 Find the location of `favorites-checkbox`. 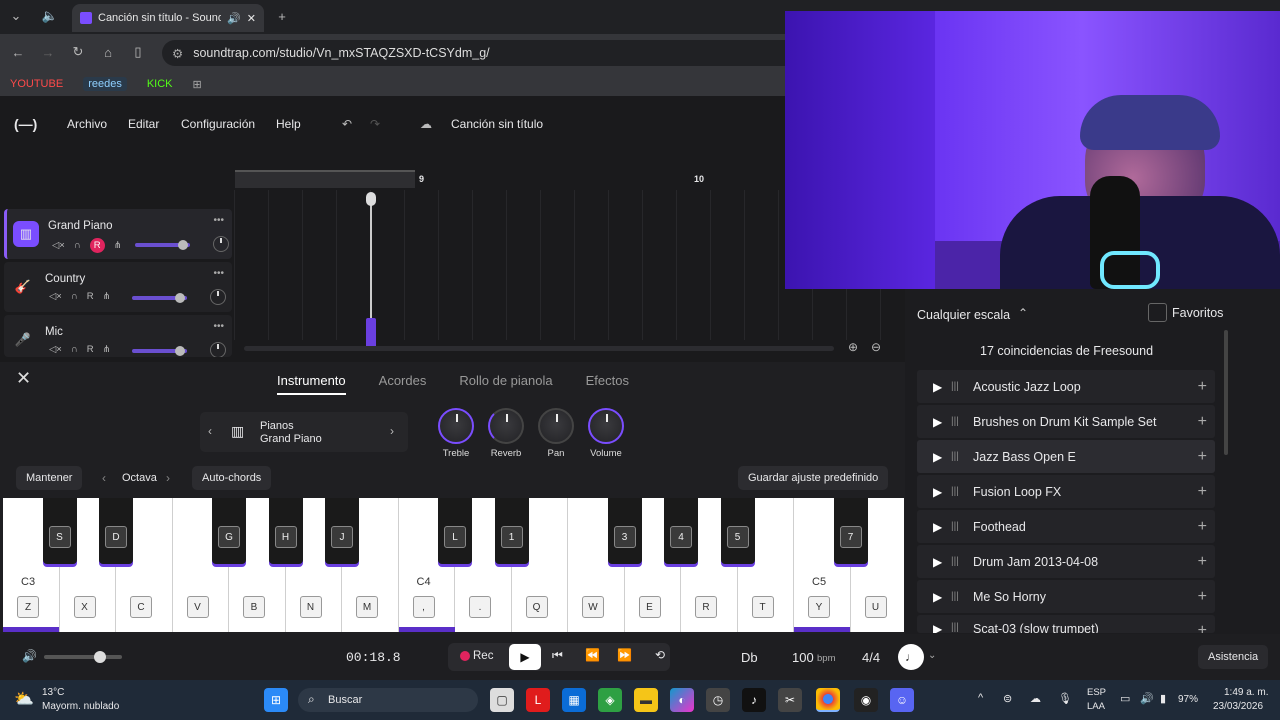

favorites-checkbox is located at coordinates (1157, 312).